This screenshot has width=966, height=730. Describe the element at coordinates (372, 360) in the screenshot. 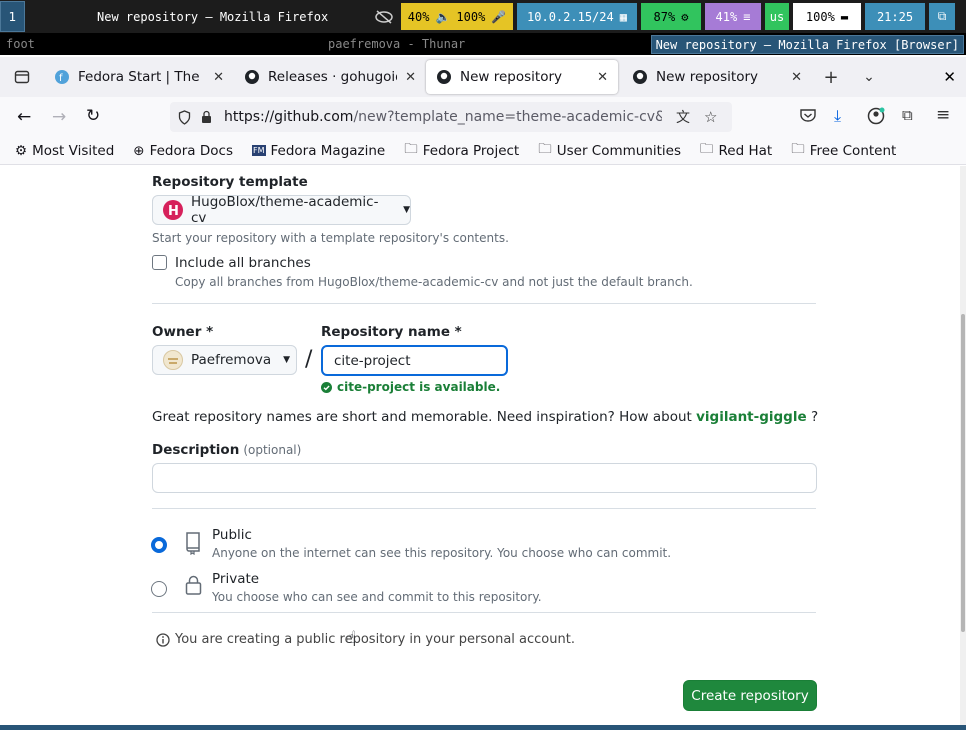

I see `repository-name-value: cite-project` at that location.